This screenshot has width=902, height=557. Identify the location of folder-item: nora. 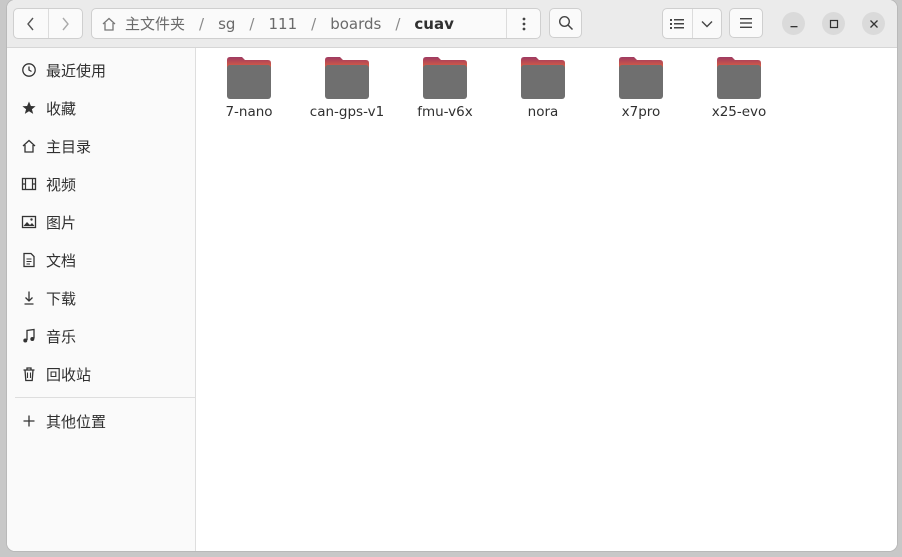
(543, 94).